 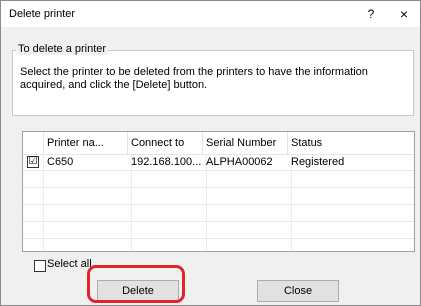 What do you see at coordinates (136, 284) in the screenshot?
I see `delete-button-highlight` at bounding box center [136, 284].